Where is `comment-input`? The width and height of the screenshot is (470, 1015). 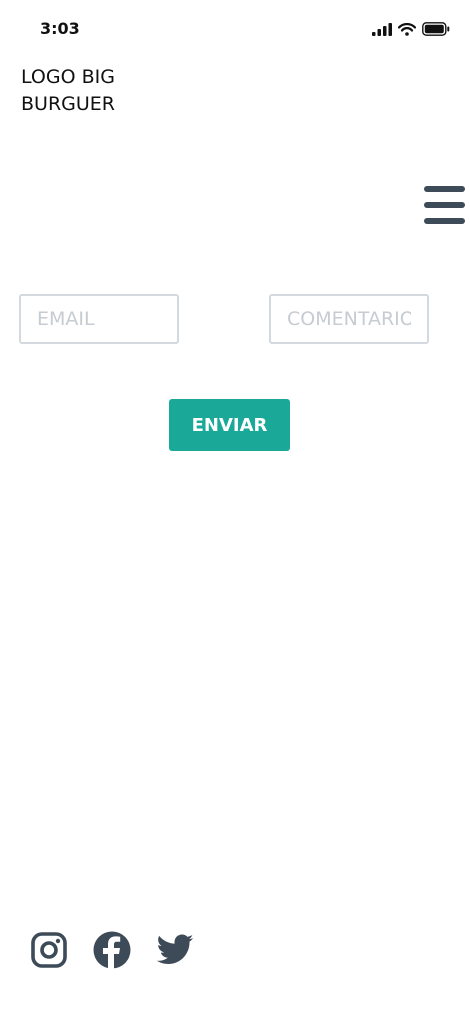
comment-input is located at coordinates (349, 319).